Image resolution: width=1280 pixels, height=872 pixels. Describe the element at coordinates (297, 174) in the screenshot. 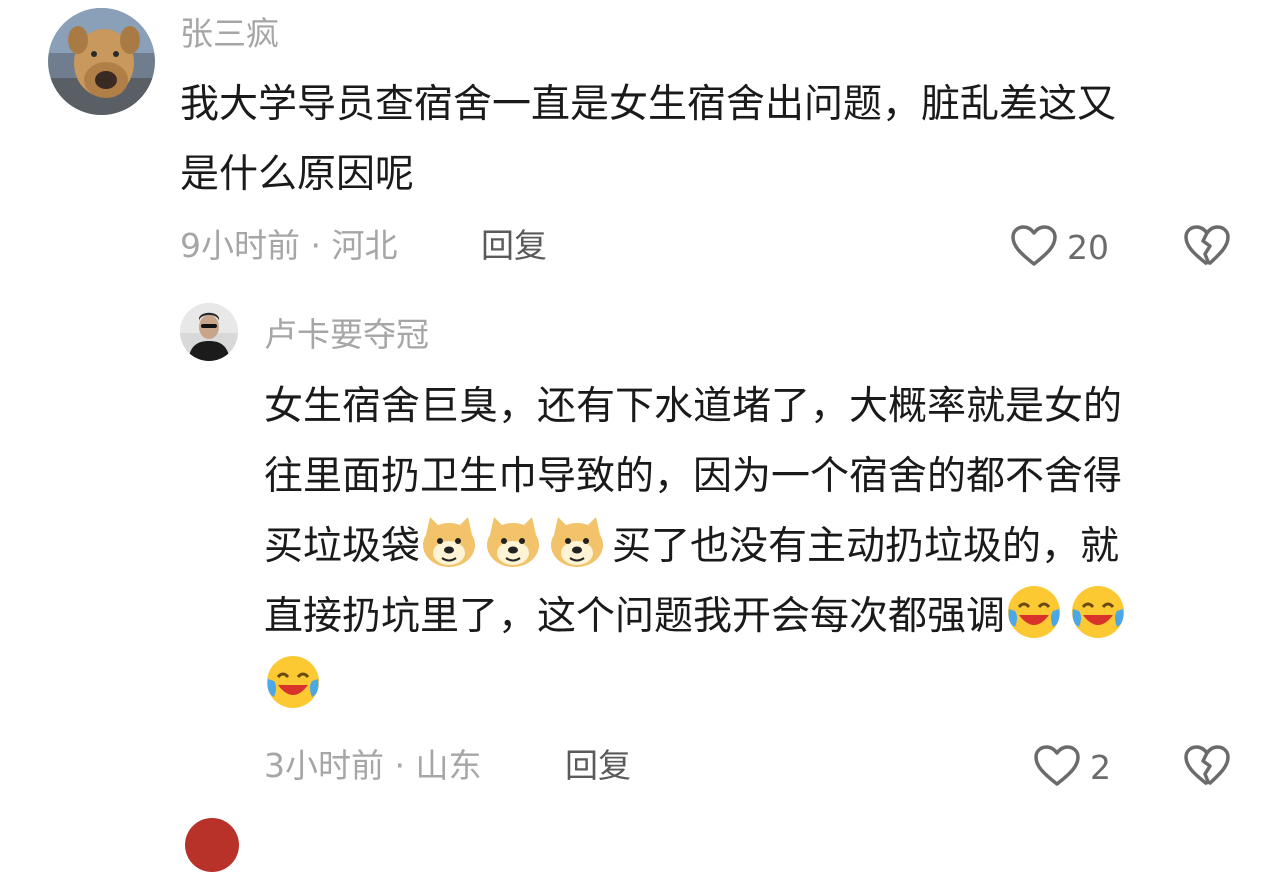

I see `comment-text-line: 是什么原因呢` at that location.